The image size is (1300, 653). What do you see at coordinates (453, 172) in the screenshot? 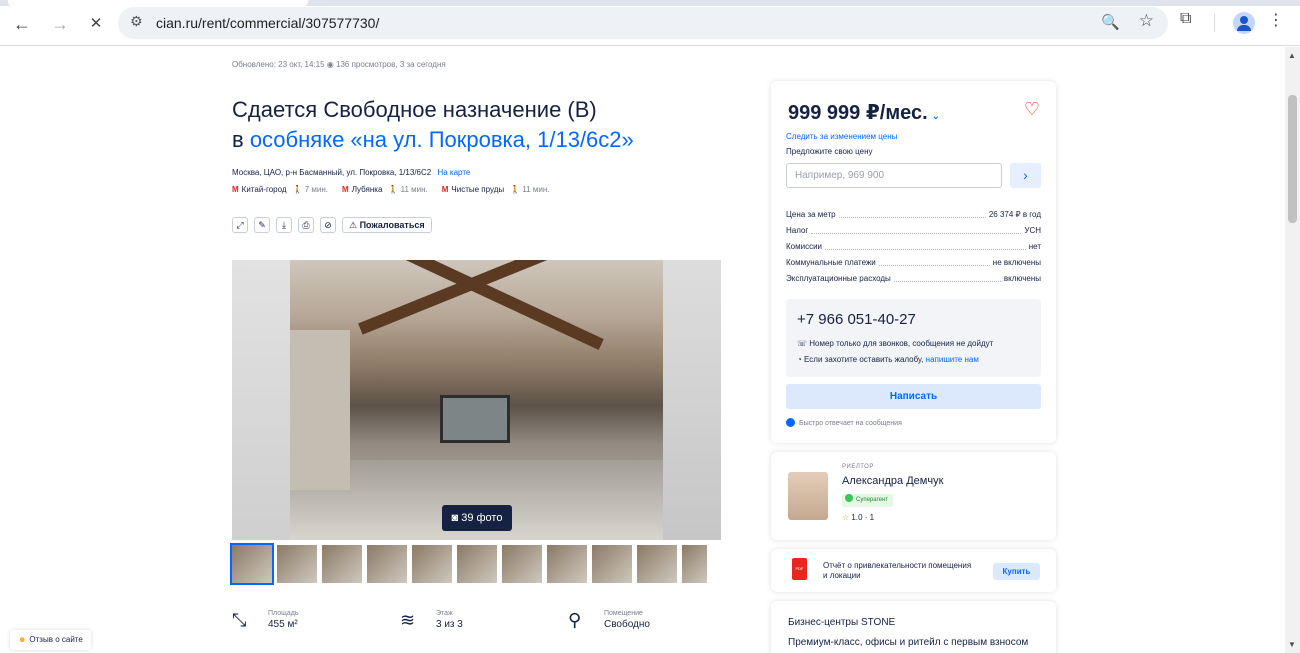
I see `map-link: На карте` at bounding box center [453, 172].